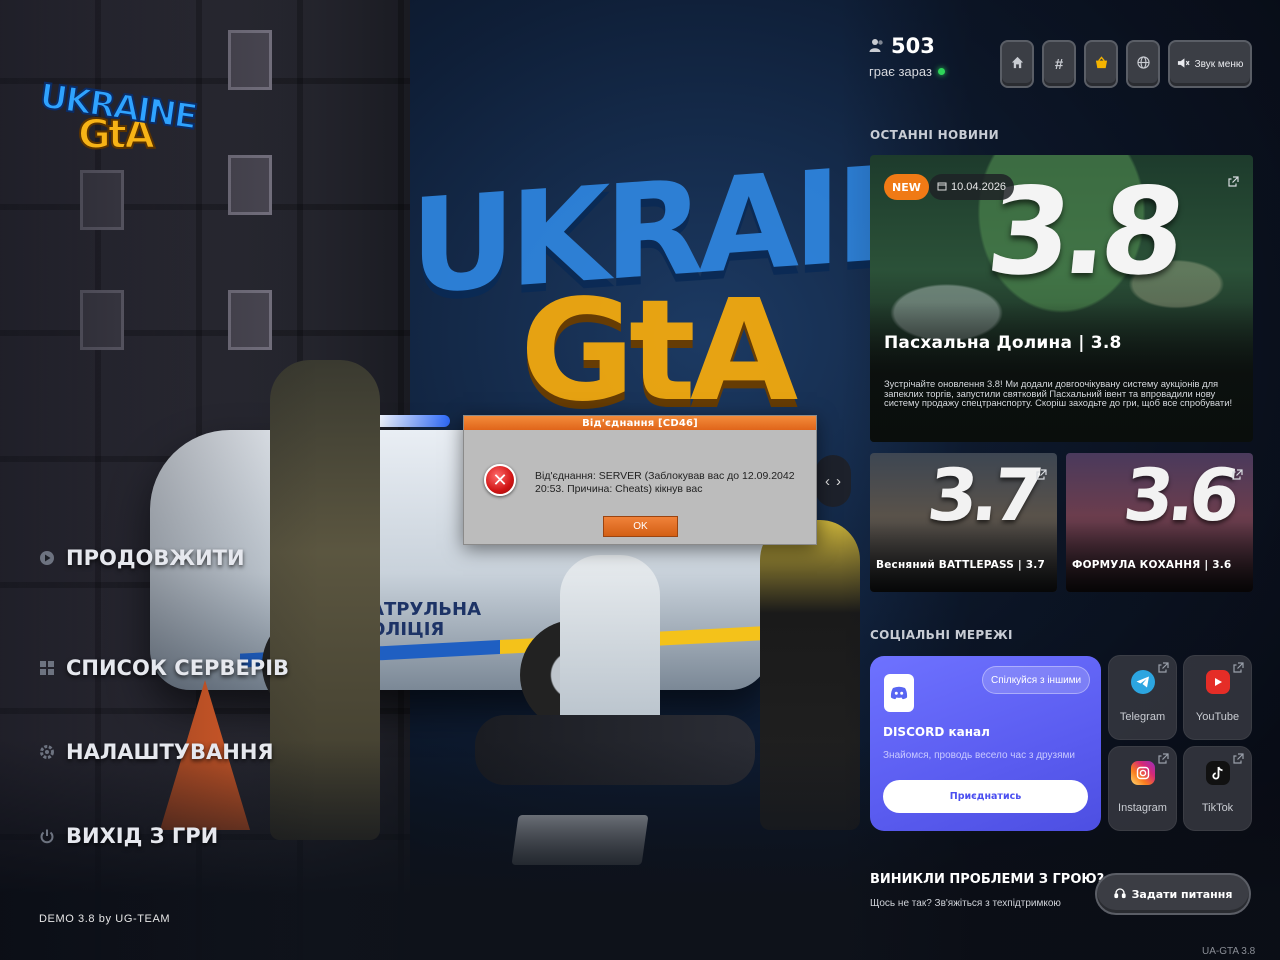 The width and height of the screenshot is (1280, 960). I want to click on instagram-link: Instagram, so click(1142, 788).